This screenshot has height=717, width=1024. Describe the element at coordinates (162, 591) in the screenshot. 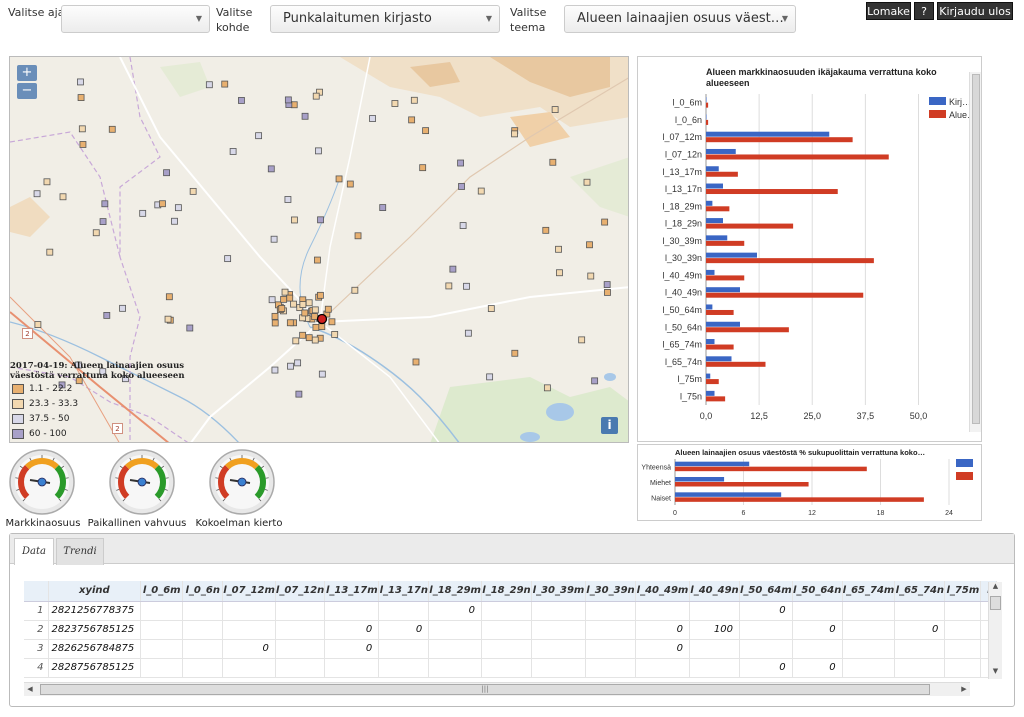

I see `column-header: l_0_6m` at that location.